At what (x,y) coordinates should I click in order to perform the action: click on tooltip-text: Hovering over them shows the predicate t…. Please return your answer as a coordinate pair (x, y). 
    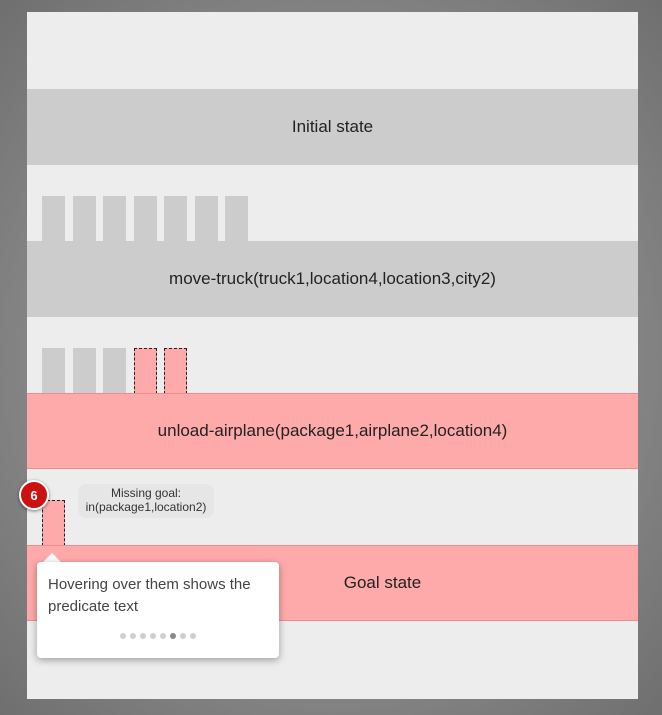
    Looking at the image, I should click on (149, 595).